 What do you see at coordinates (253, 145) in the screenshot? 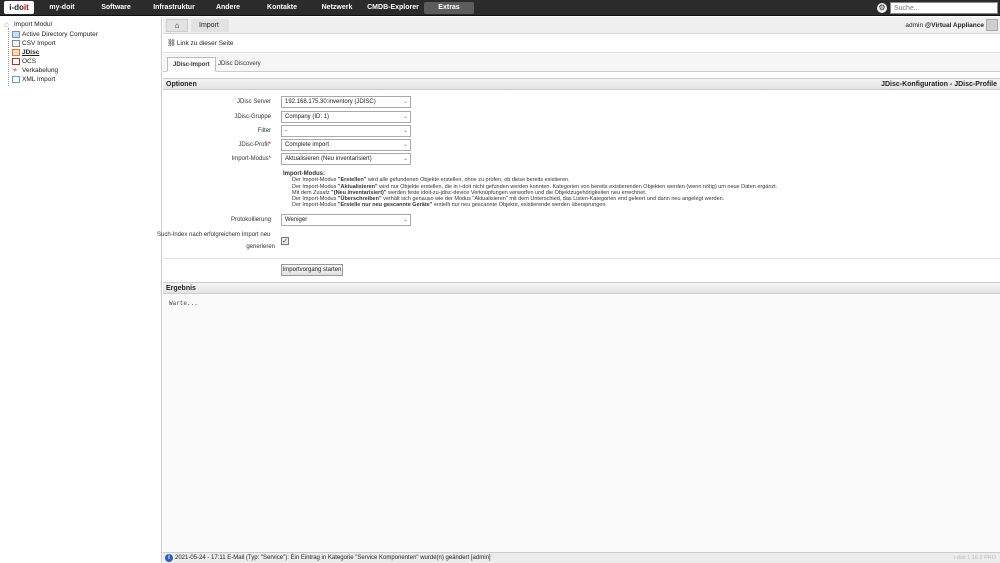
I see `label-text: JDisc-Profil` at bounding box center [253, 145].